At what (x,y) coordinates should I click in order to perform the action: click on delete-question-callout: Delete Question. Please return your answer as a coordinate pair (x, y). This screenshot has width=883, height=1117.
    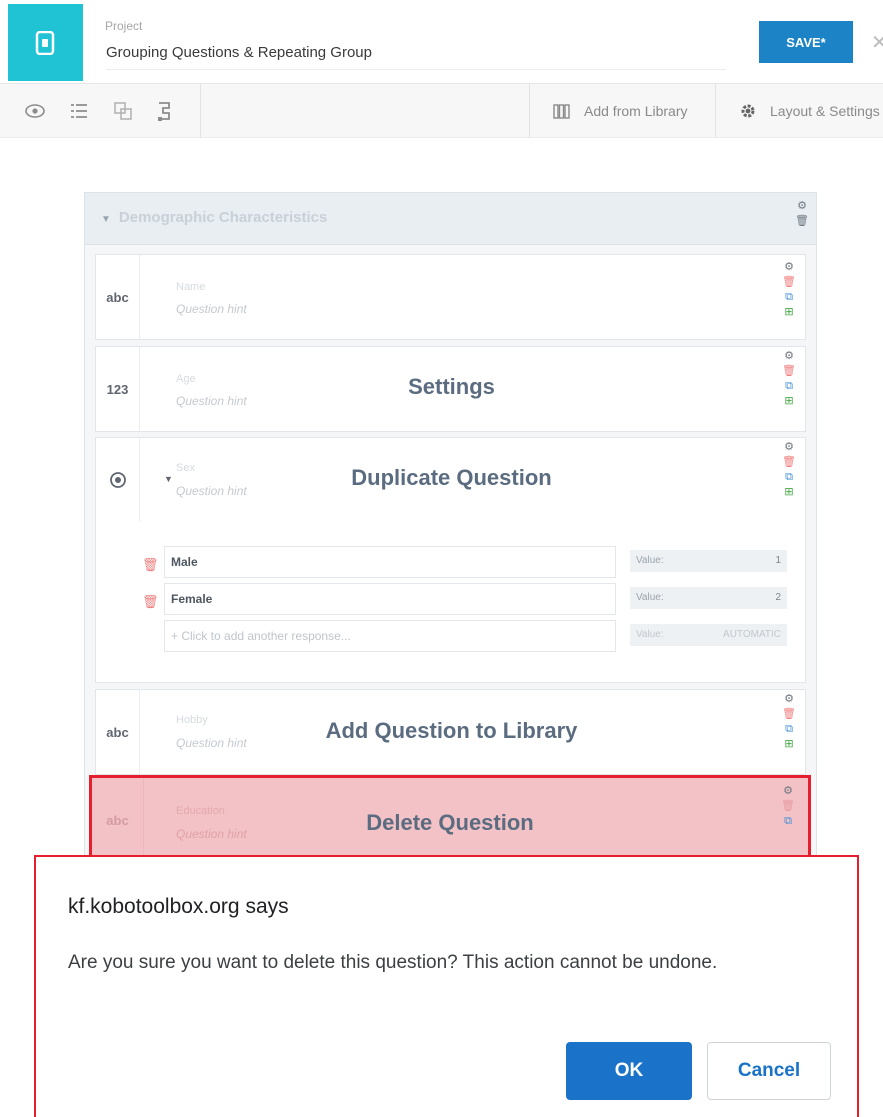
    Looking at the image, I should click on (450, 822).